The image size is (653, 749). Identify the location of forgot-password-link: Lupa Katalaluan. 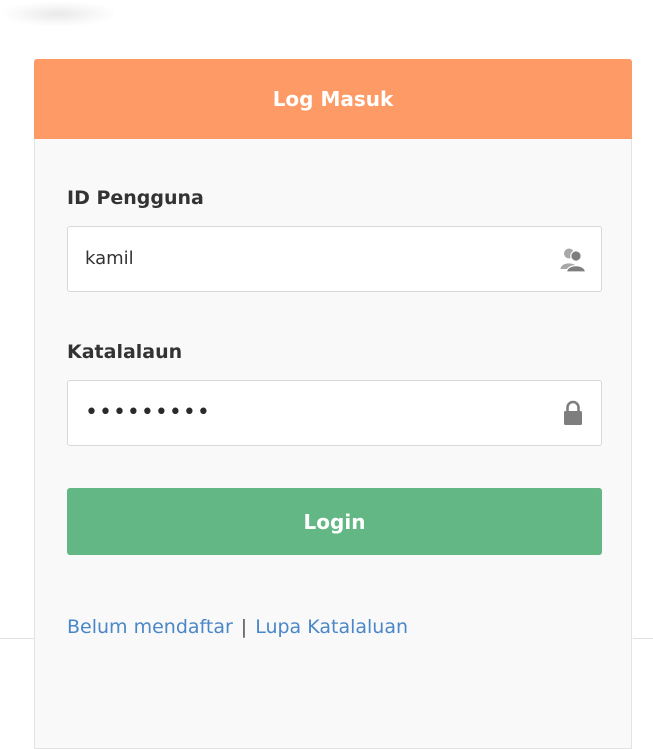
(331, 627).